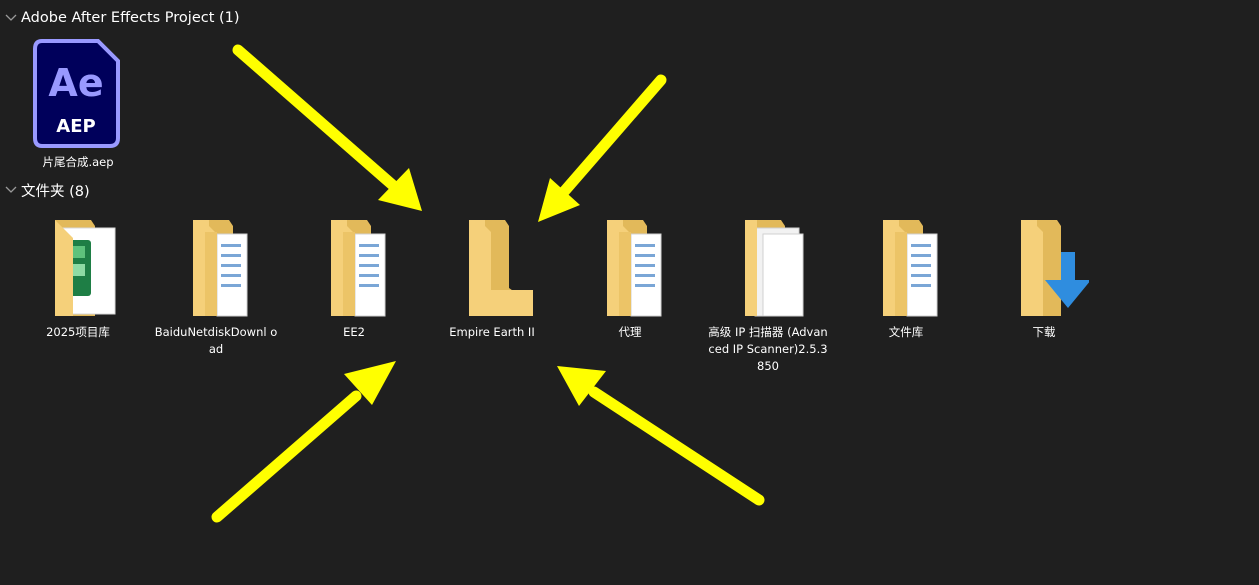 Image resolution: width=1259 pixels, height=585 pixels. I want to click on file-item-aep: Ae AEP 片尾合成.aep, so click(78, 104).